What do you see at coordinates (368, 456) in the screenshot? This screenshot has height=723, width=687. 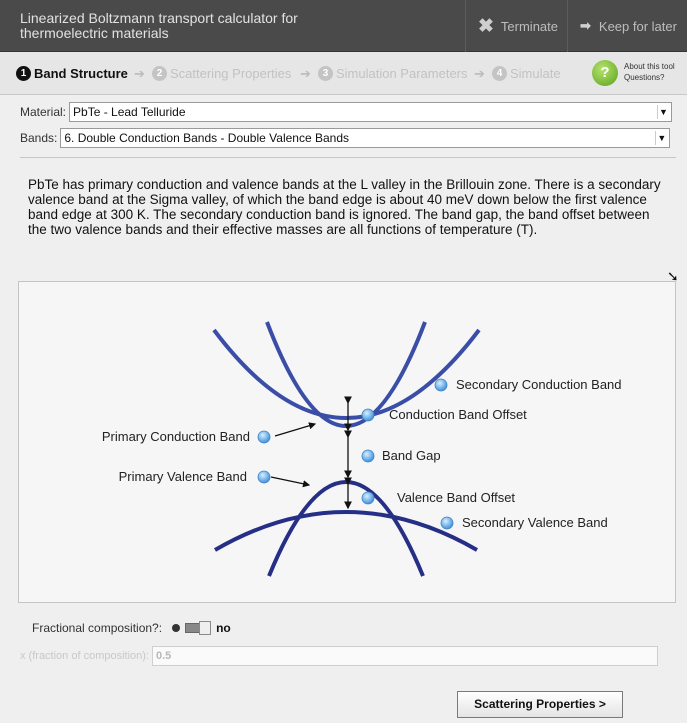 I see `hotspot-band-gap` at bounding box center [368, 456].